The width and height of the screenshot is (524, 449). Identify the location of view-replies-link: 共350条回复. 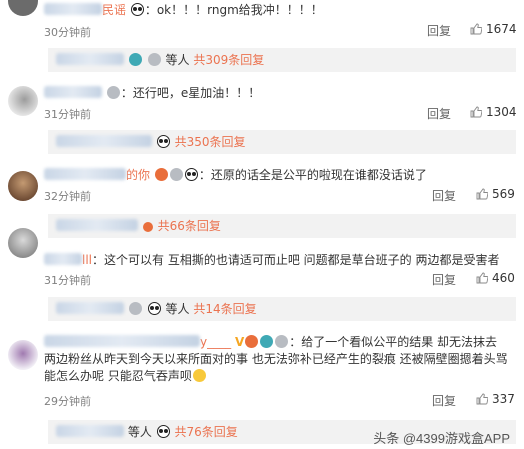
(210, 142).